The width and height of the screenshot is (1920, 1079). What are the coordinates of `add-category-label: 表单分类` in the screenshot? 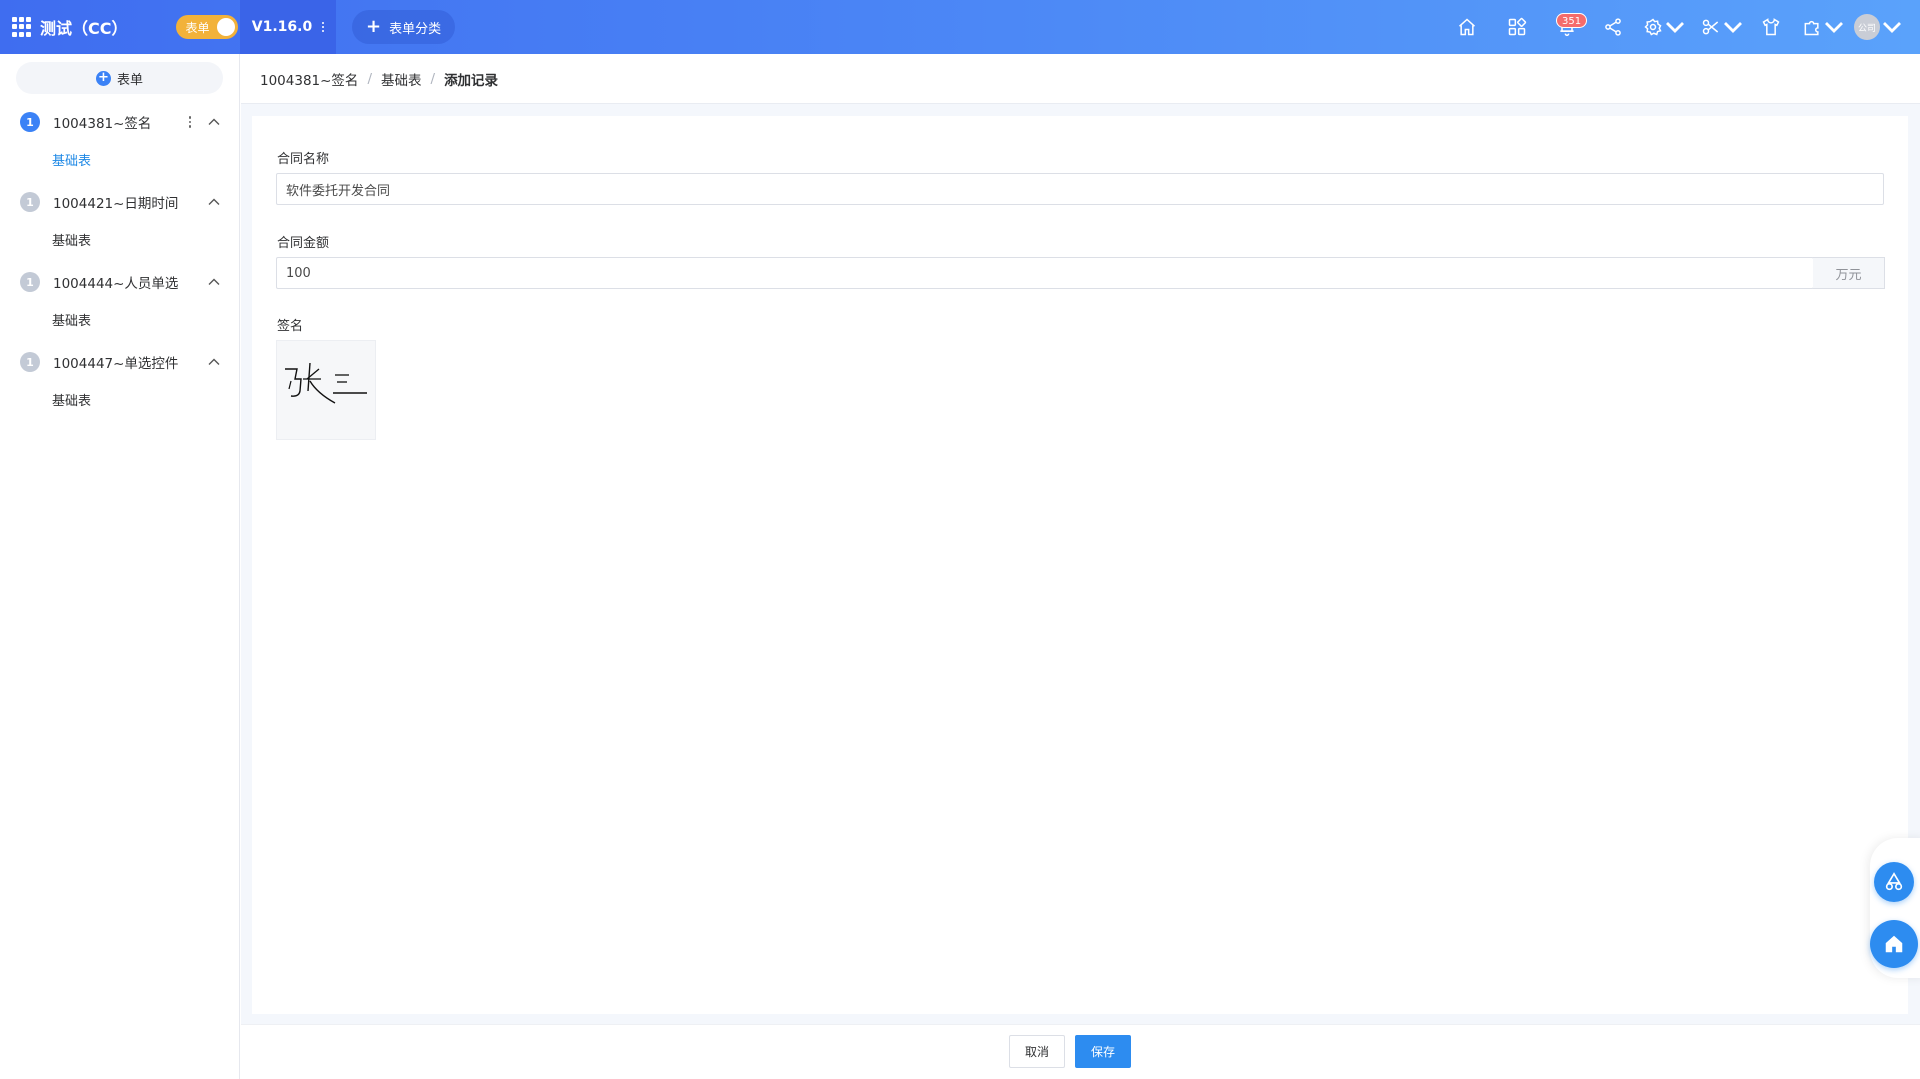 It's located at (415, 29).